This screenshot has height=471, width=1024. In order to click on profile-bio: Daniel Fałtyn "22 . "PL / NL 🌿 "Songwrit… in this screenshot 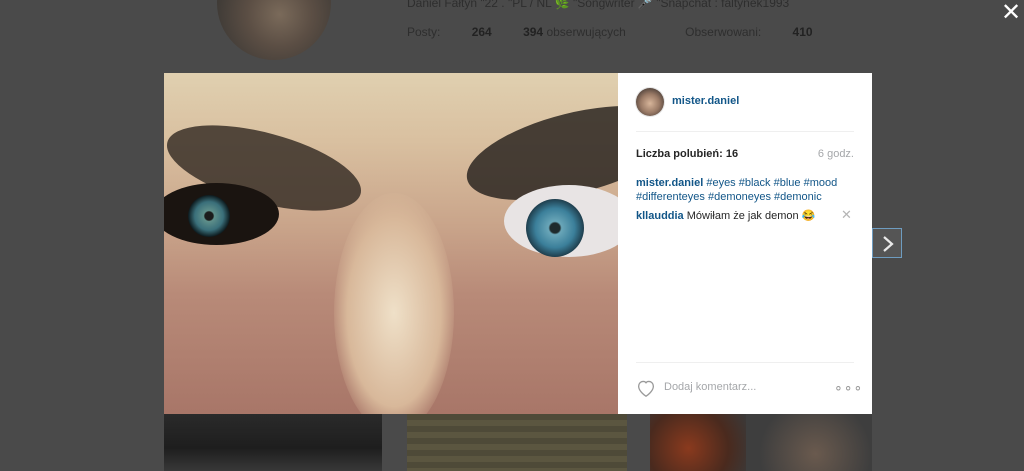, I will do `click(598, 5)`.